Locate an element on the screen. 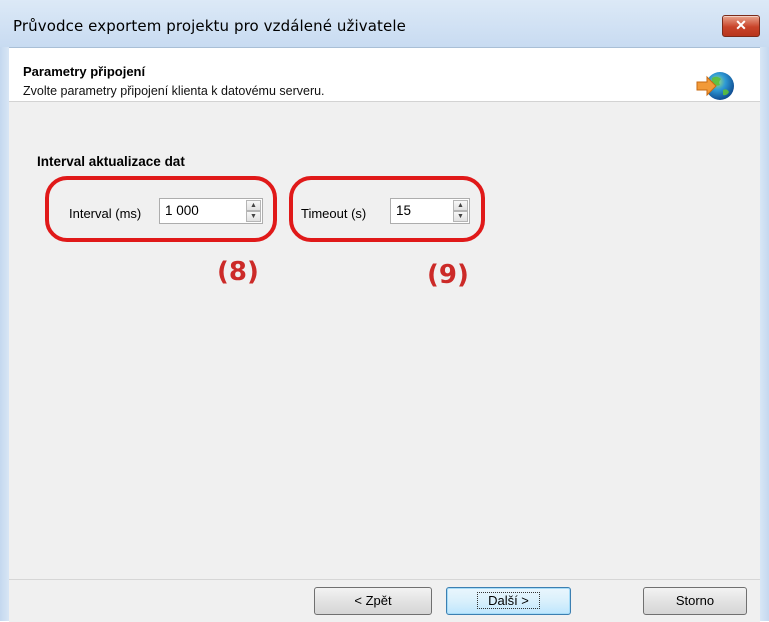  page-title: Parametry připojení is located at coordinates (84, 71).